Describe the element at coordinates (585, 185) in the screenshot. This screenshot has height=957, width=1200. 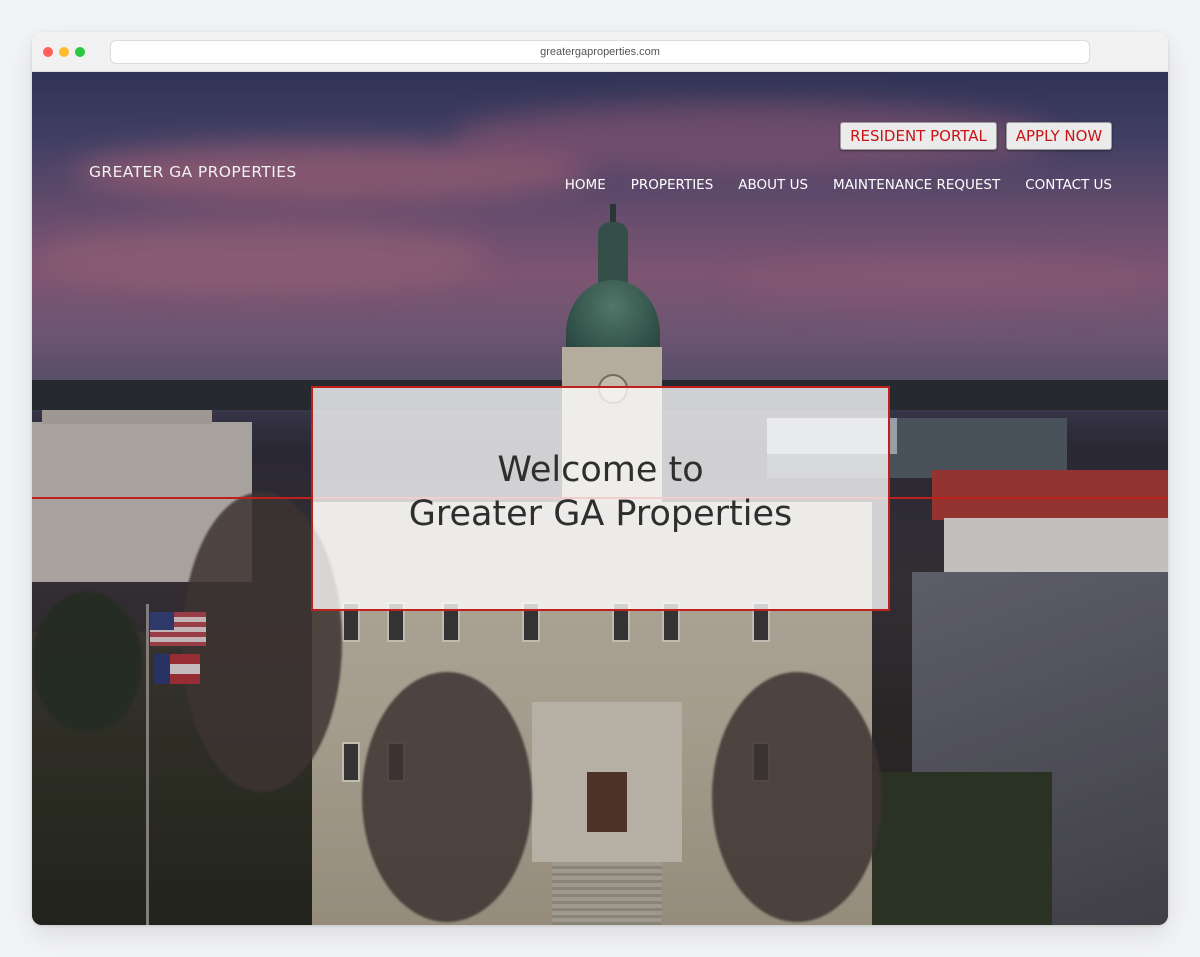
I see `nav-home: HOME` at that location.